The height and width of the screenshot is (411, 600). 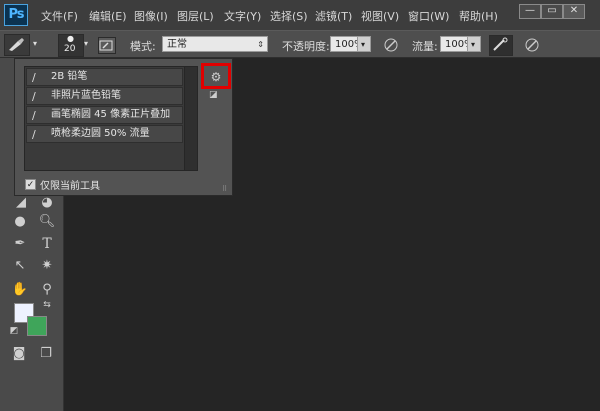 I want to click on annotation-highlight-box, so click(x=216, y=76).